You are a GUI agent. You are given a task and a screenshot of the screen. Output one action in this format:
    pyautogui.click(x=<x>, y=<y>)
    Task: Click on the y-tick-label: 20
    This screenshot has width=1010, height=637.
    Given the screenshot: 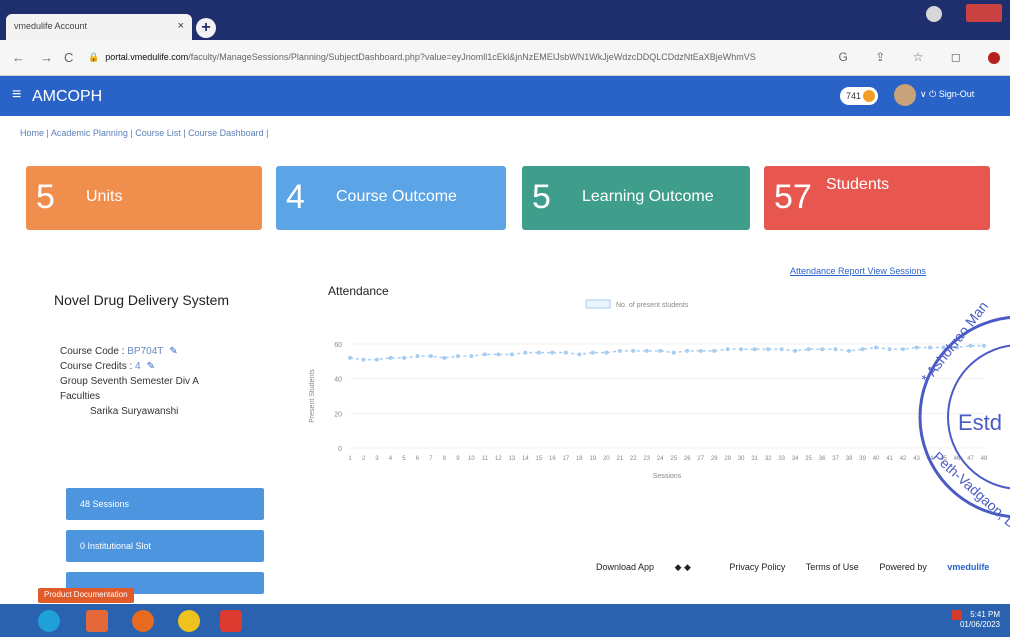 What is the action you would take?
    pyautogui.click(x=338, y=414)
    